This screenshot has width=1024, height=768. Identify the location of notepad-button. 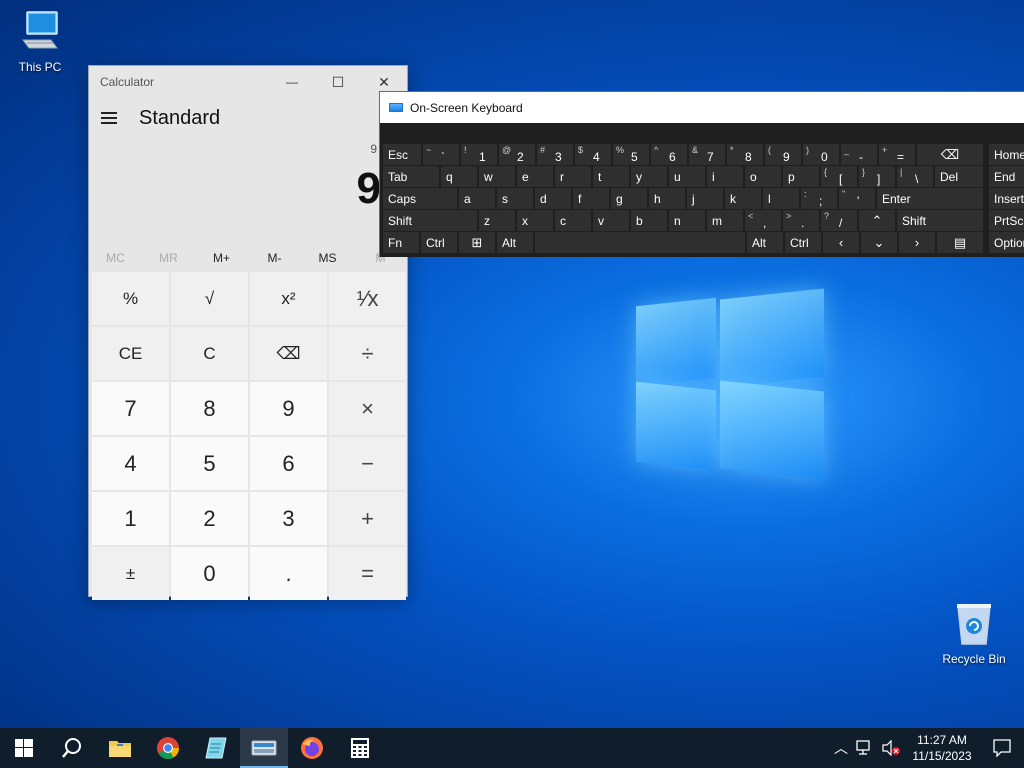
(216, 748).